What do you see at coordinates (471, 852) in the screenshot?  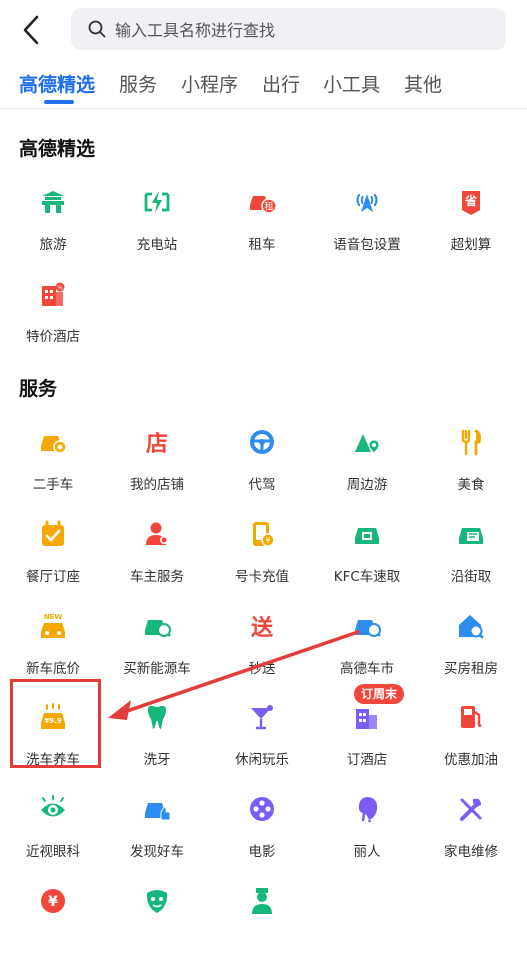 I see `tool-label: 家电维修` at bounding box center [471, 852].